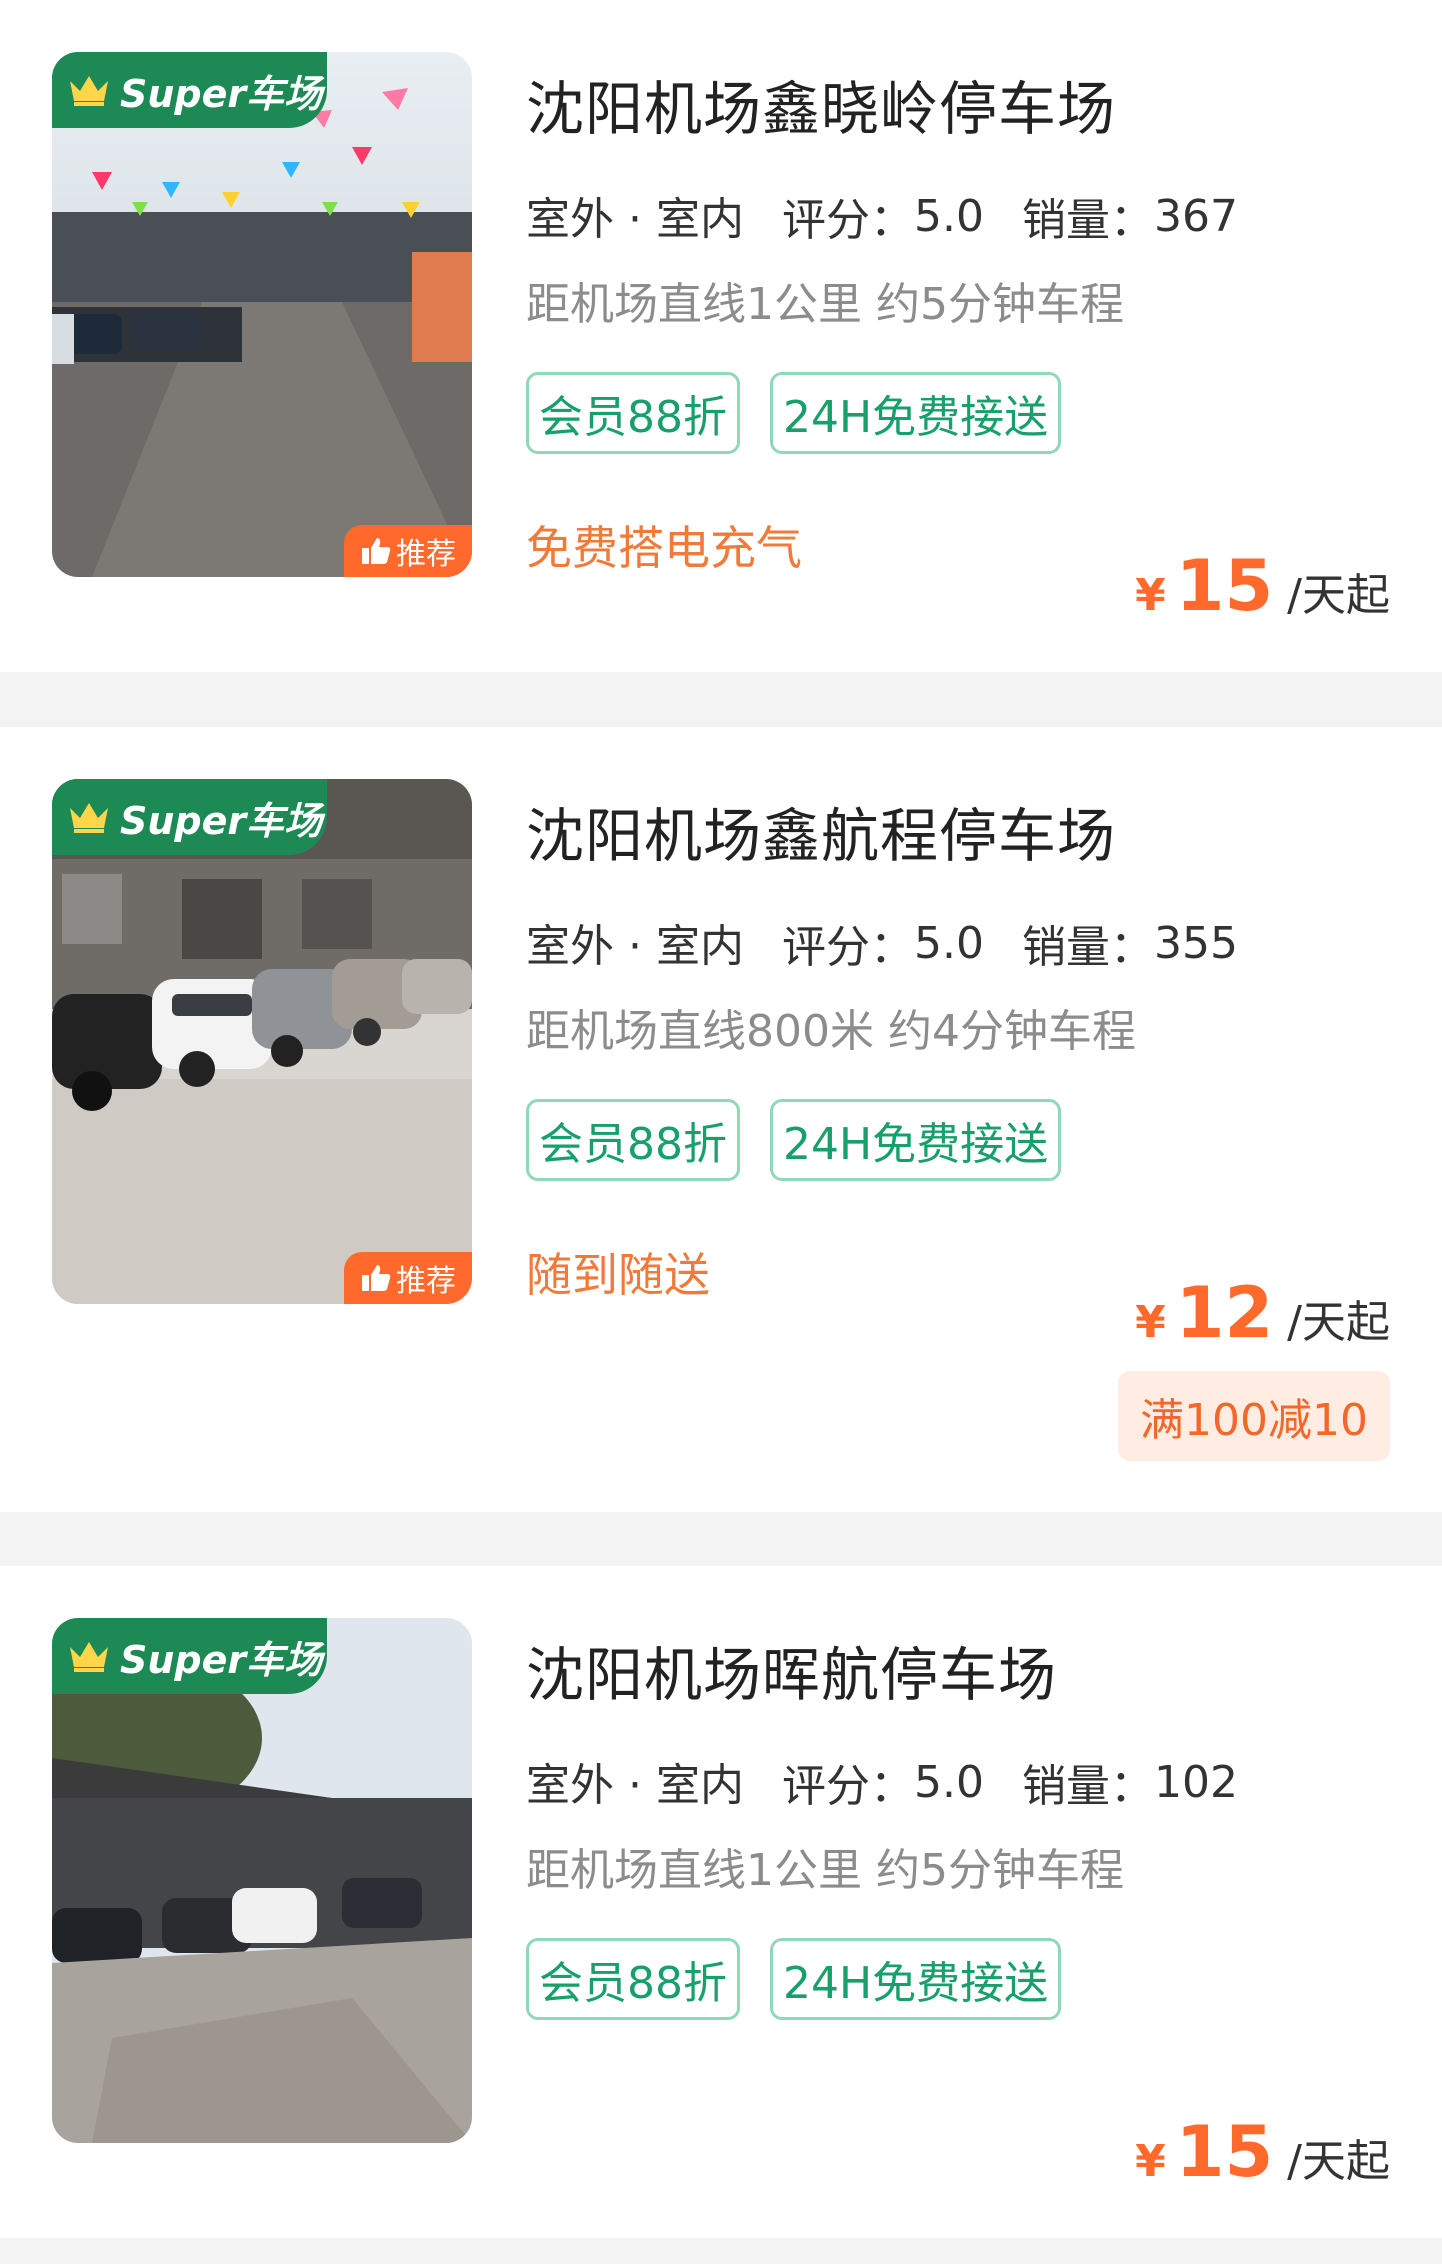 This screenshot has width=1442, height=2264. I want to click on parking-lot-title: 沈阳机场鑫晓岭停车场, so click(821, 109).